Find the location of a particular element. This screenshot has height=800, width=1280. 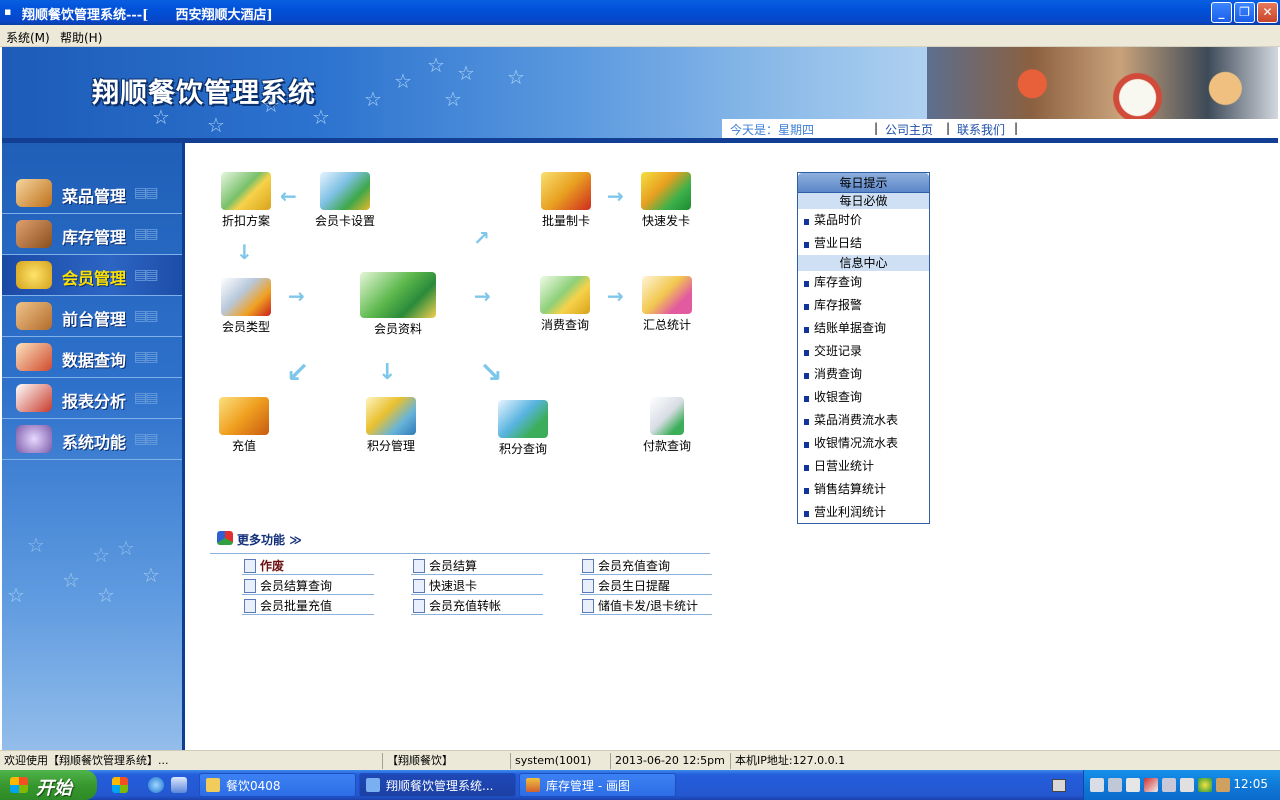

sidebar-item-label: 报表分析 is located at coordinates (94, 401).